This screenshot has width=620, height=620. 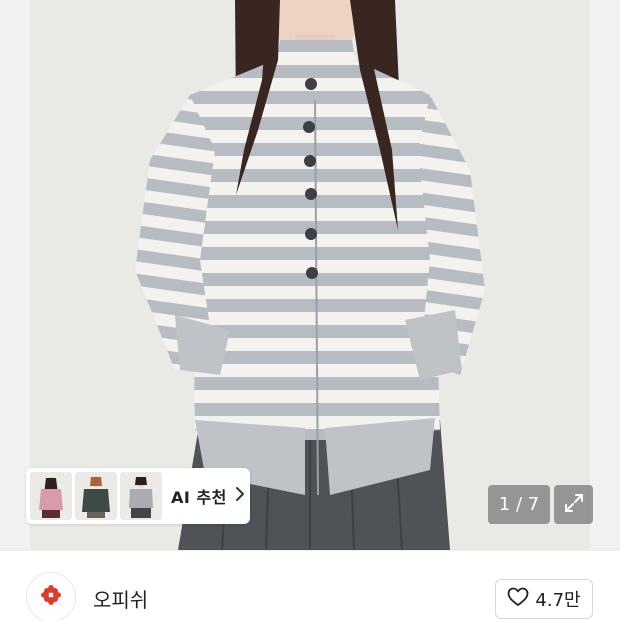 I want to click on ai-recommend-button: AI 추천, so click(x=138, y=496).